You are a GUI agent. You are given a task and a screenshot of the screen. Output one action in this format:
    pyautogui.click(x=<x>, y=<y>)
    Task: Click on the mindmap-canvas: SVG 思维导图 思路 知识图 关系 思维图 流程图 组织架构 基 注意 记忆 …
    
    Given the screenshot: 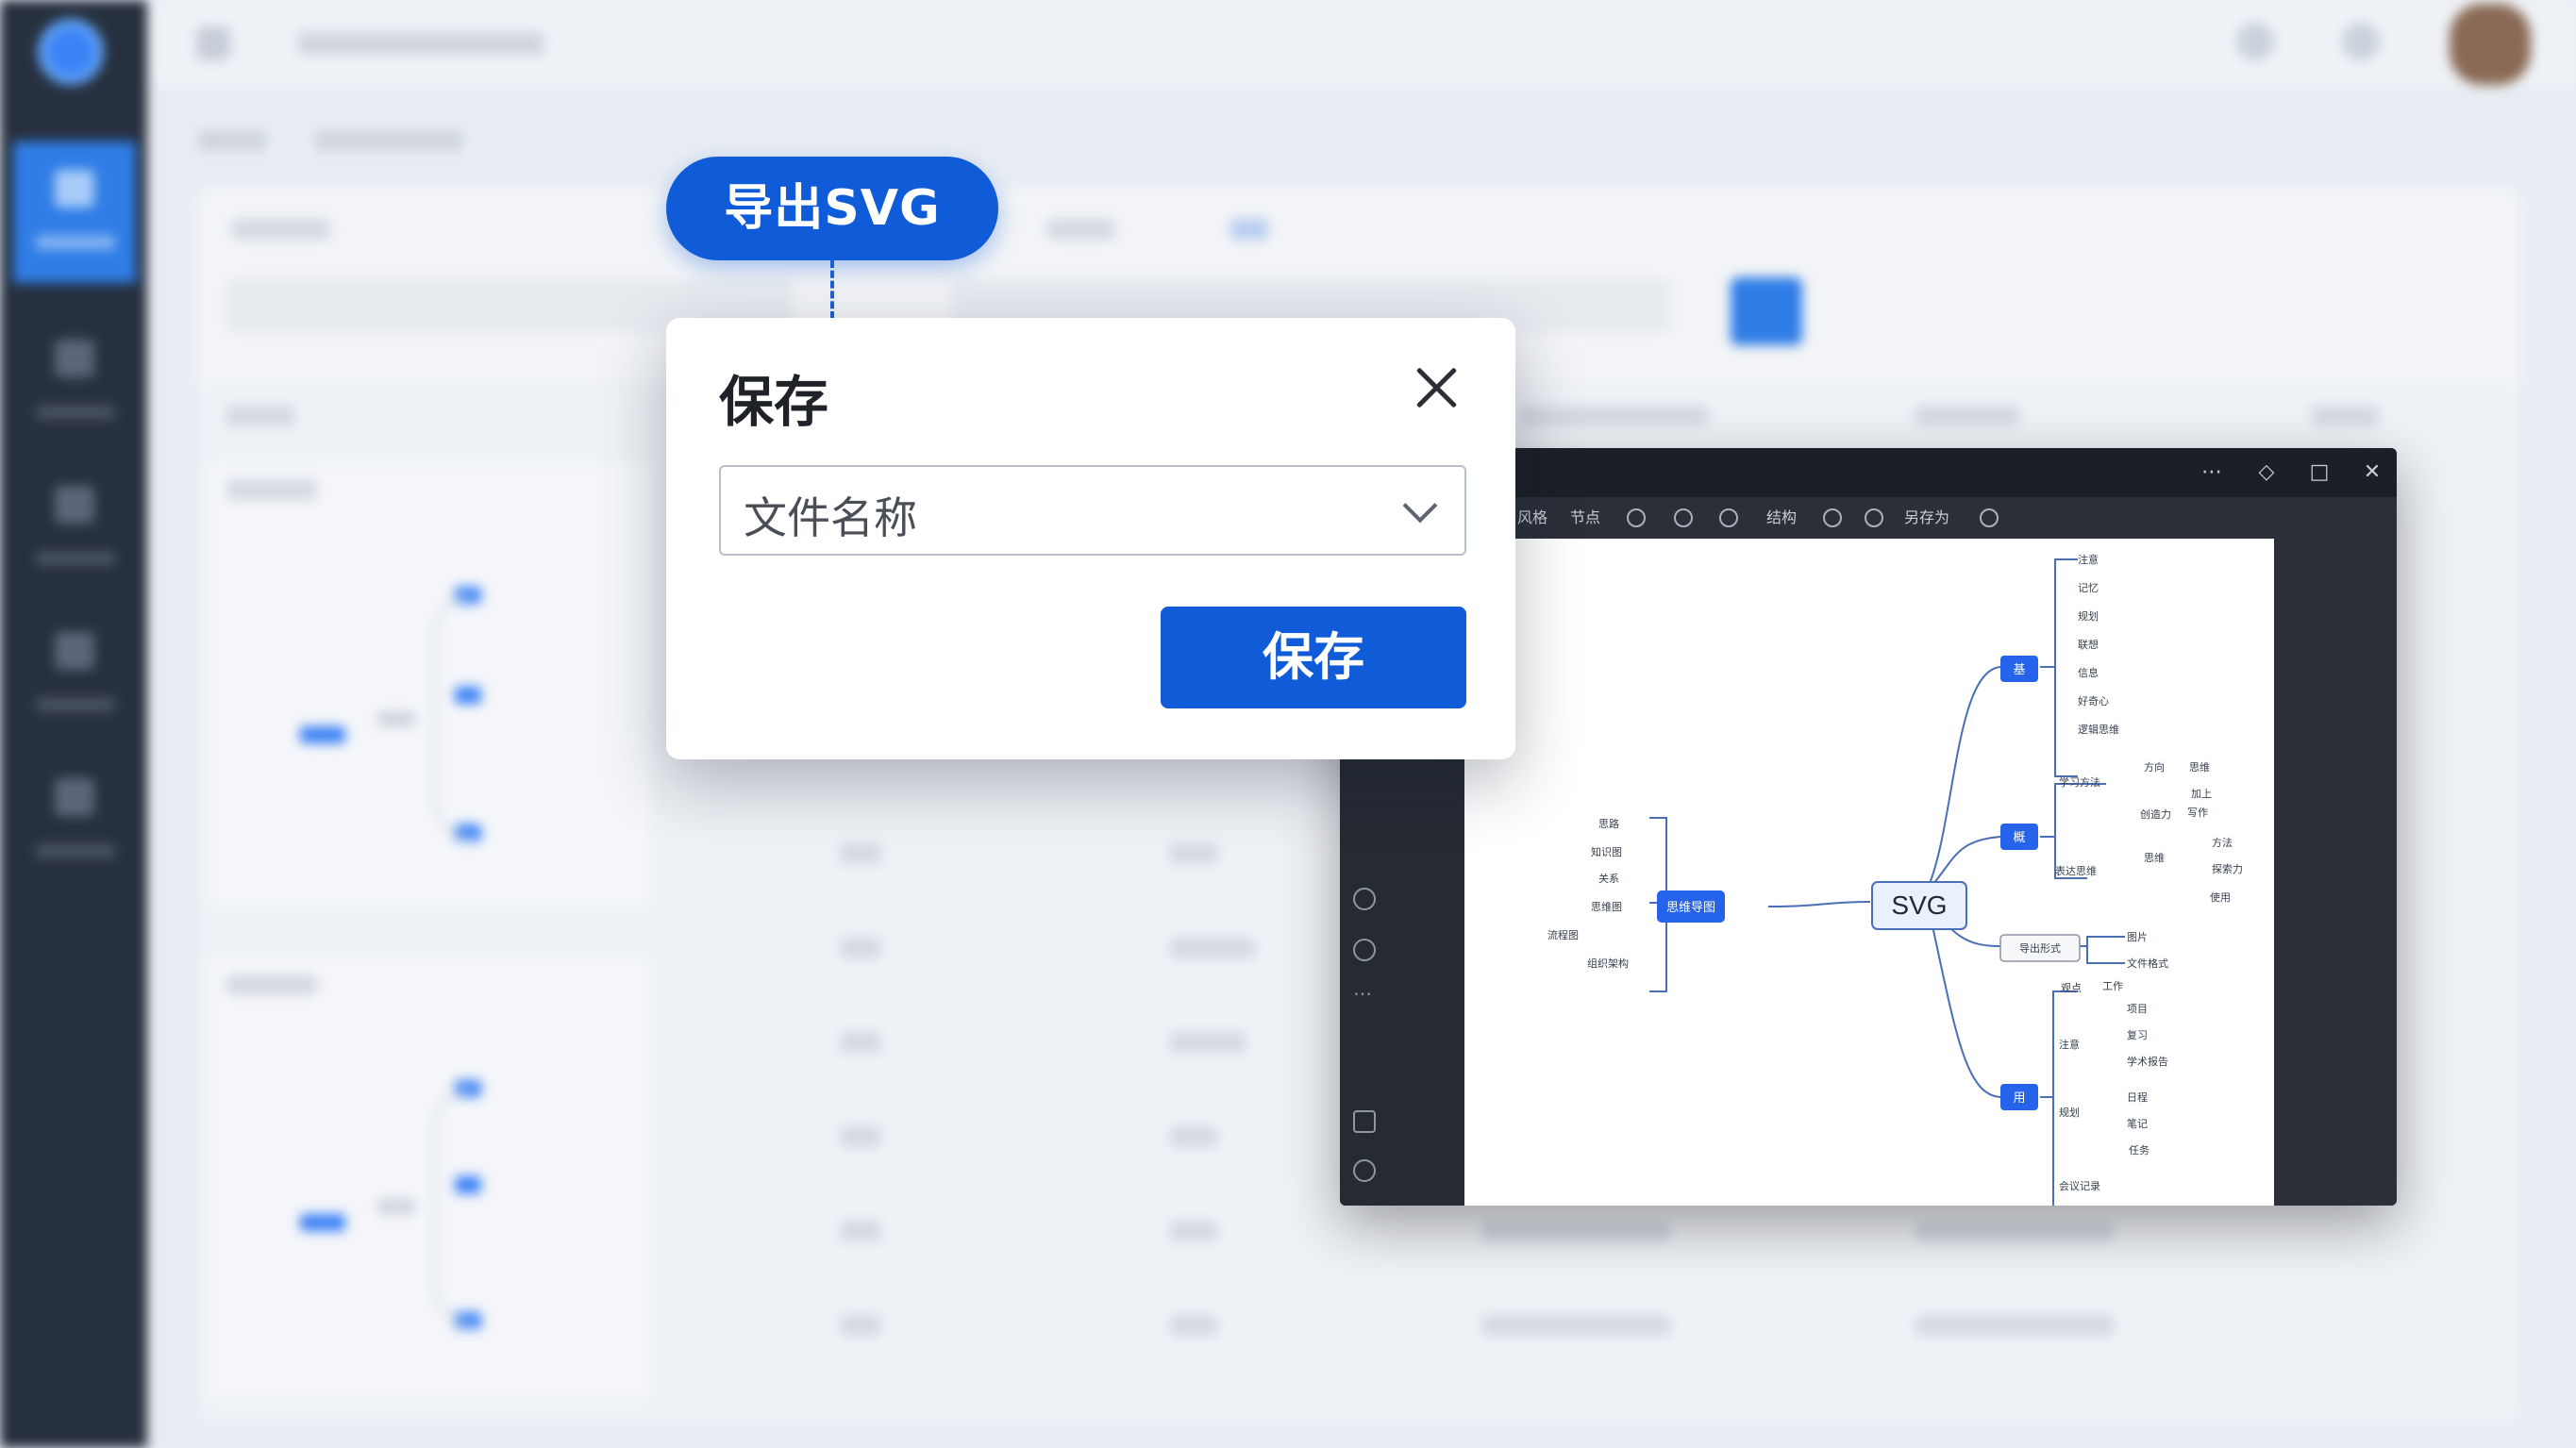 What is the action you would take?
    pyautogui.click(x=1869, y=872)
    